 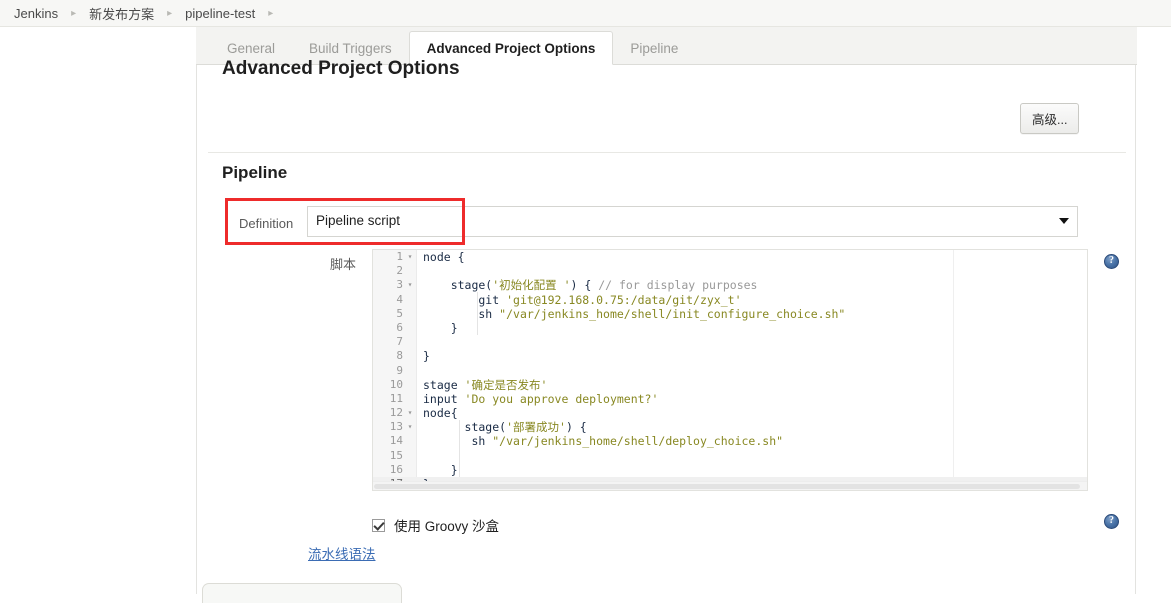 What do you see at coordinates (399, 313) in the screenshot?
I see `editor-line-number: 5` at bounding box center [399, 313].